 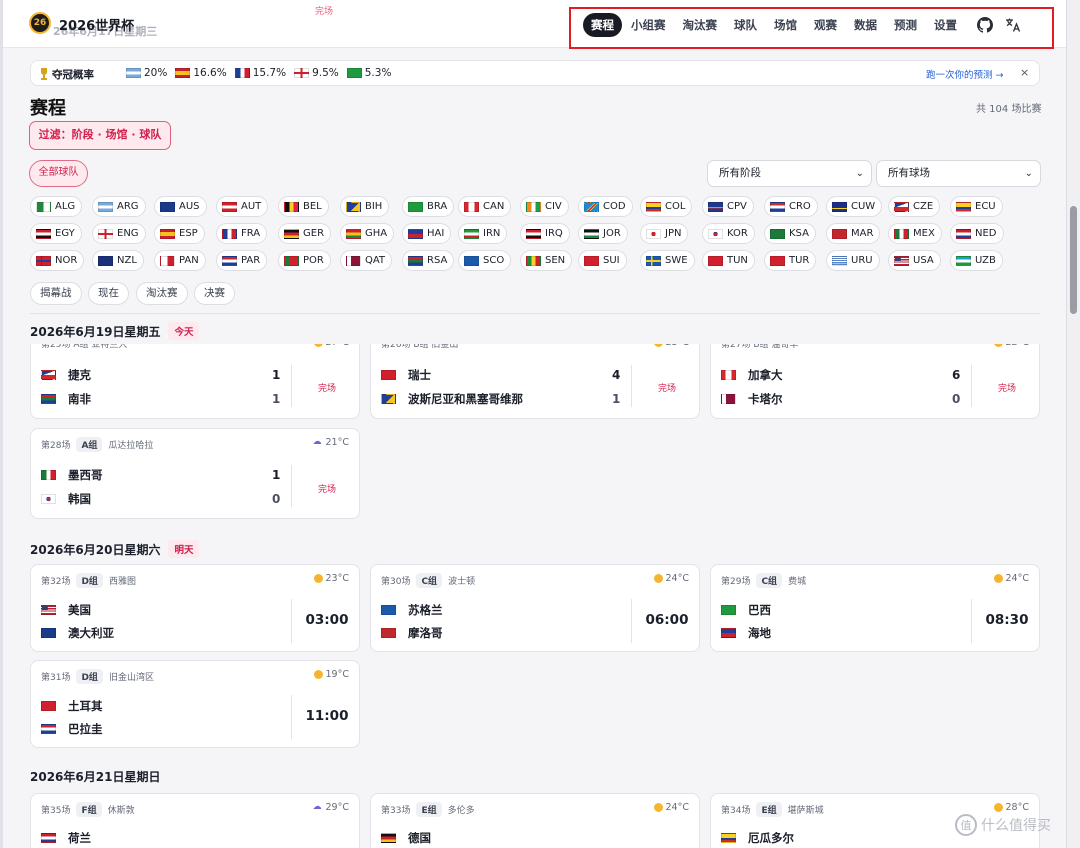 I want to click on all-teams-chip: 全部球队, so click(x=58, y=173).